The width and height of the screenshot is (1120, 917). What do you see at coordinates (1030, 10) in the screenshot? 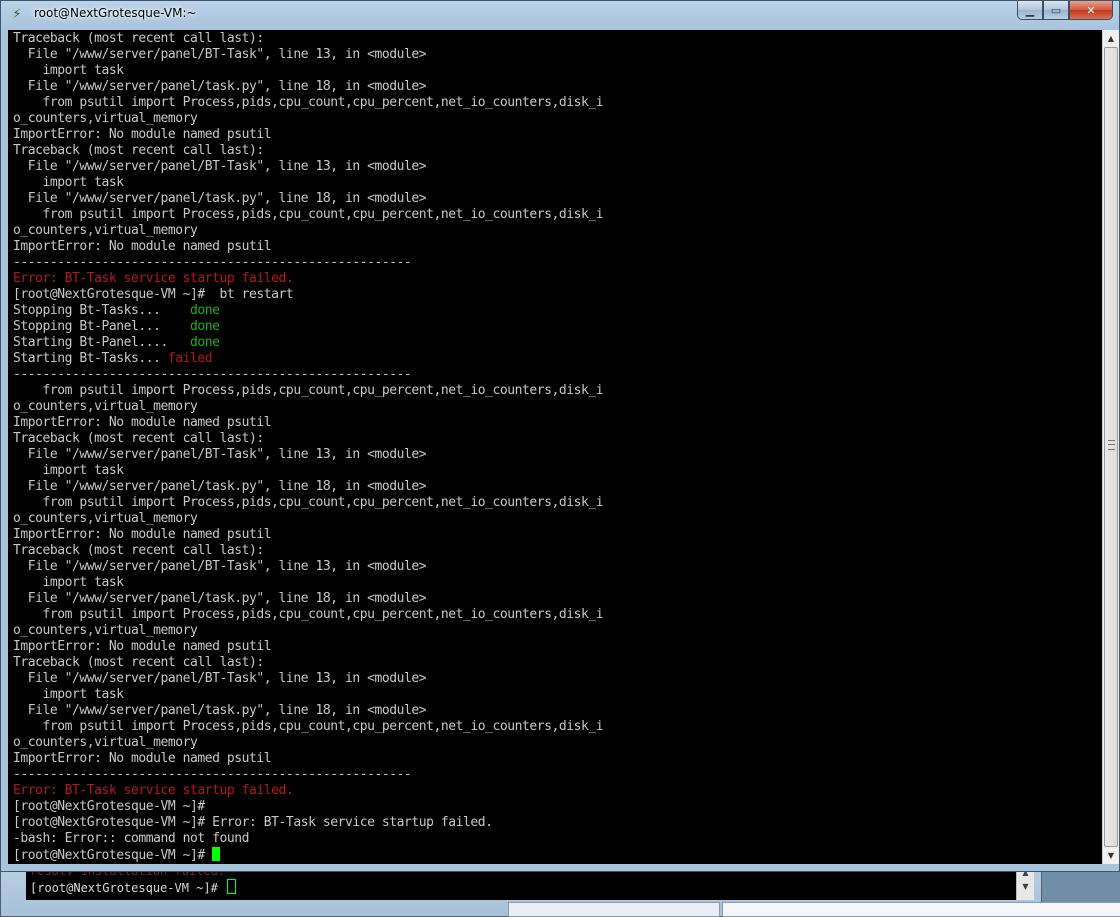
I see `minimize-button: ▁` at bounding box center [1030, 10].